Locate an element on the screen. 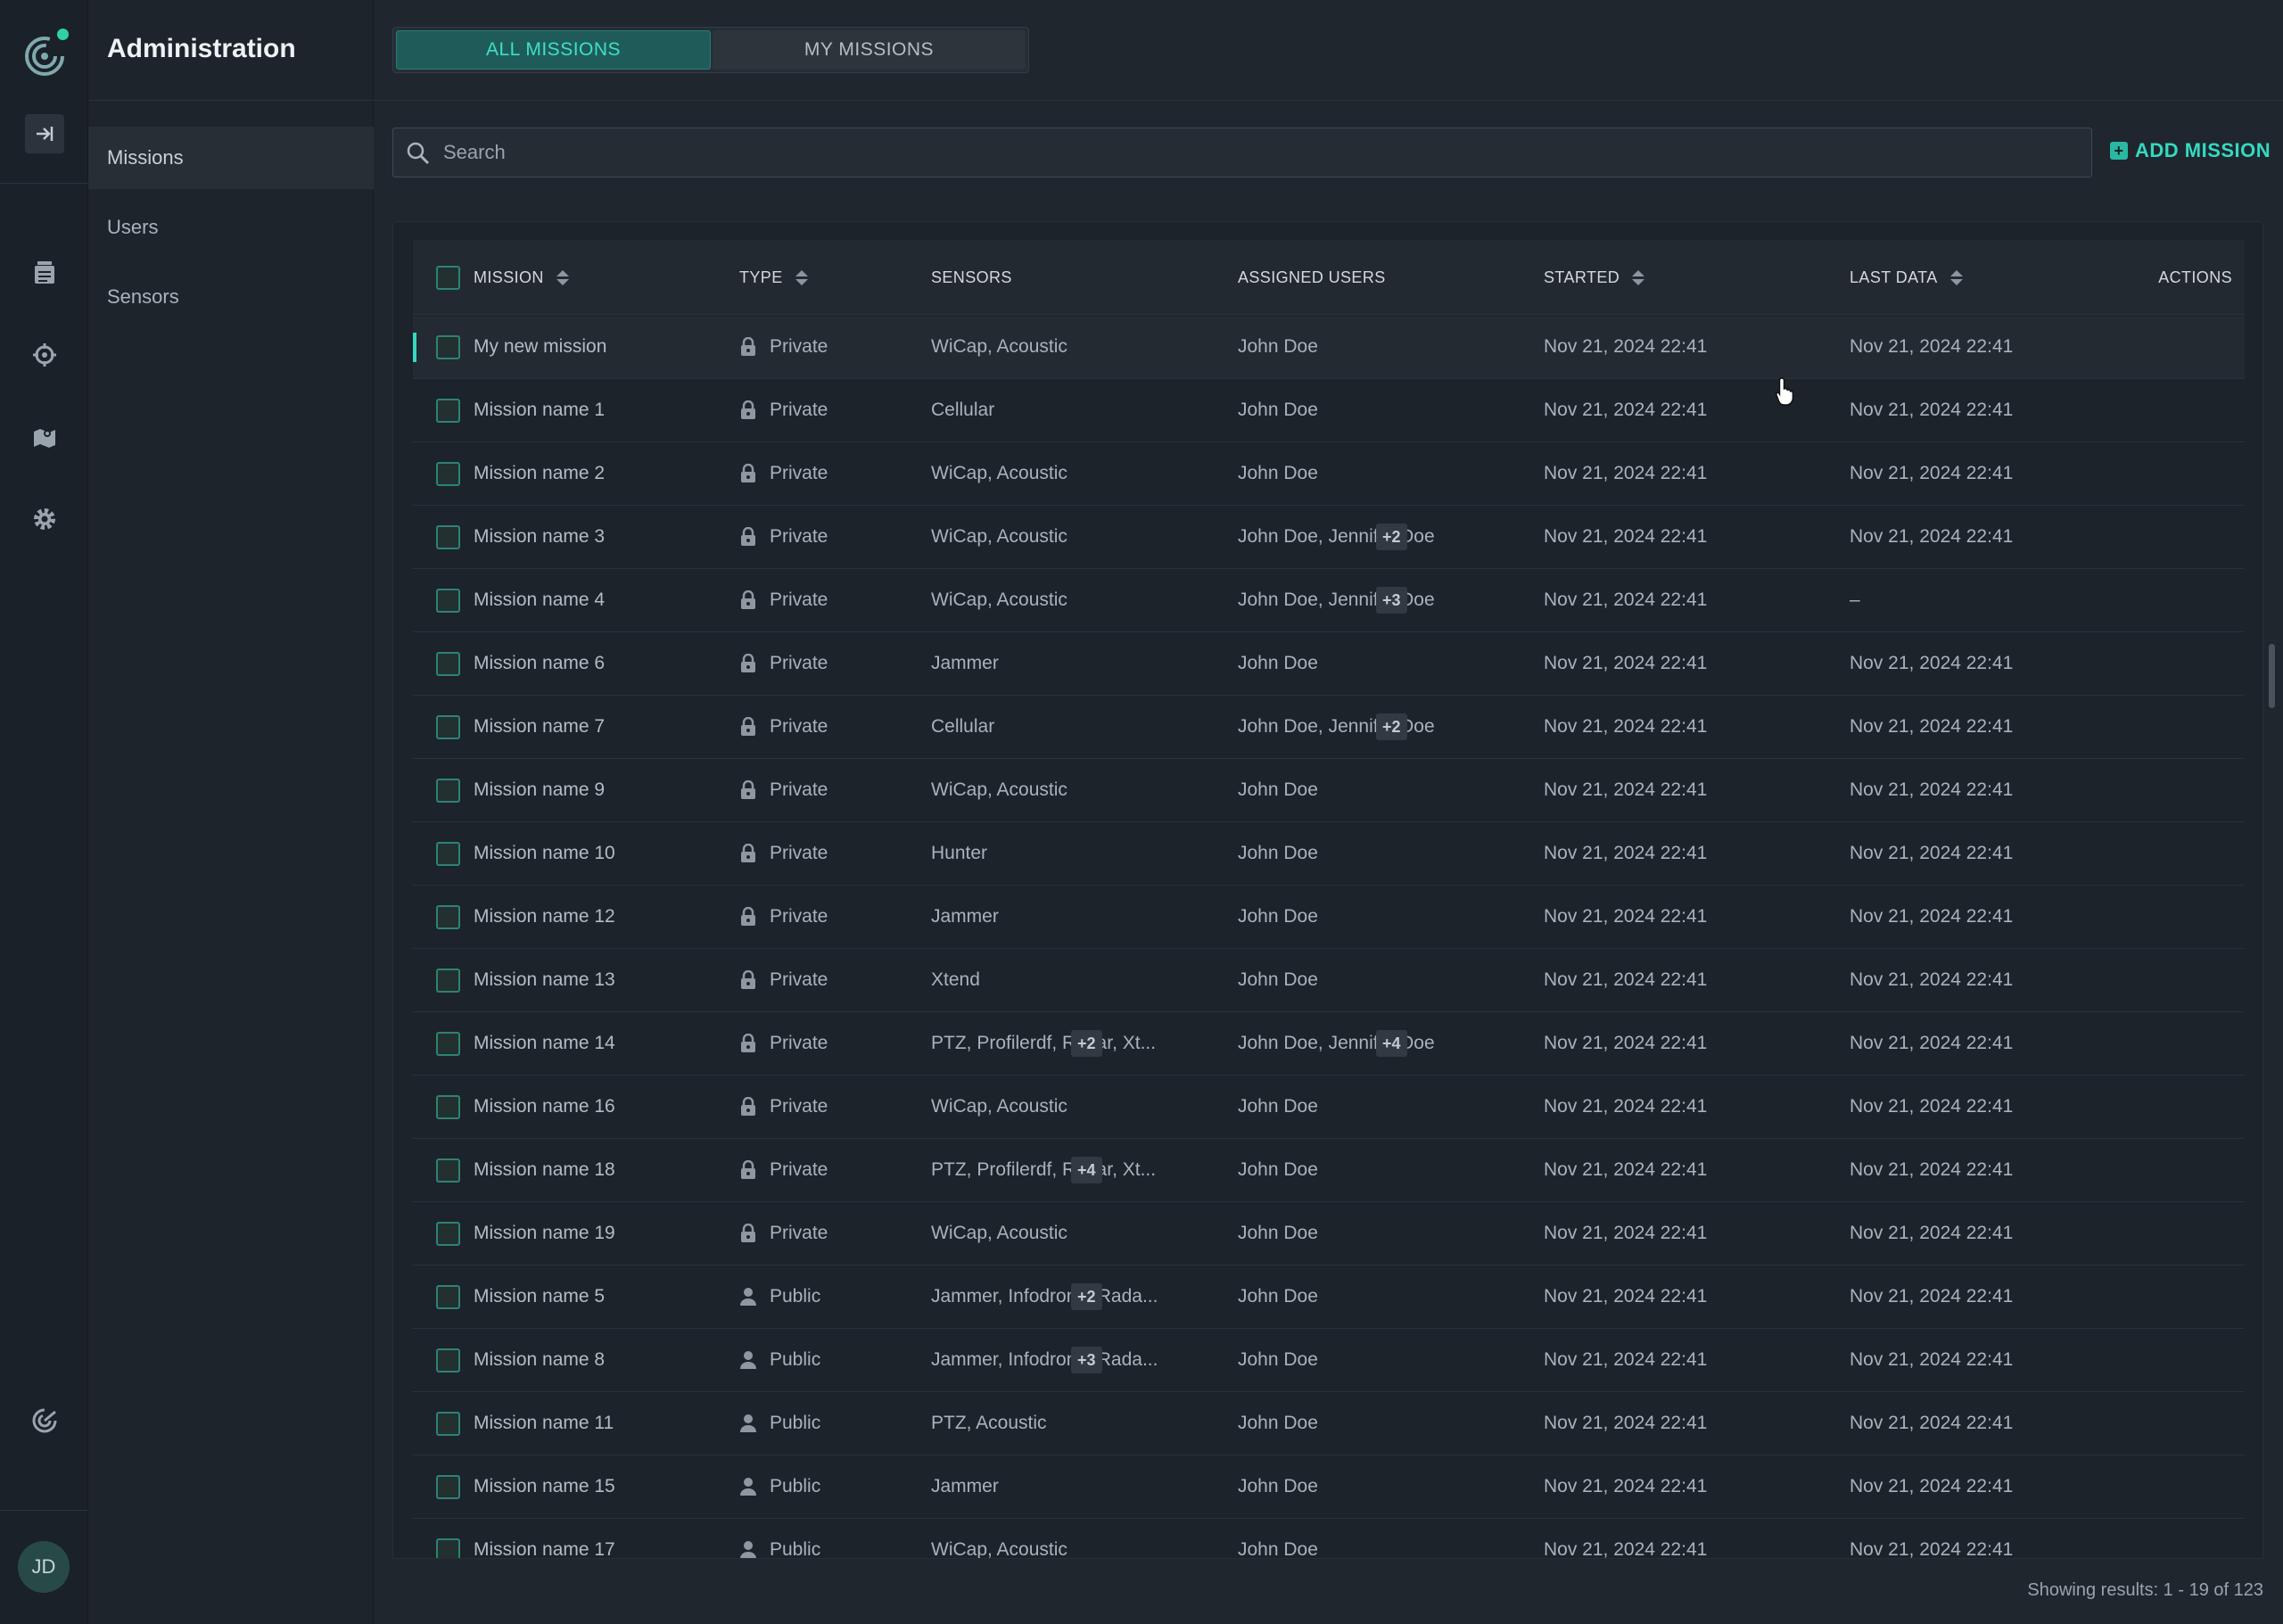 Image resolution: width=2283 pixels, height=1624 pixels. mission-name: Mission name 18 is located at coordinates (544, 1170).